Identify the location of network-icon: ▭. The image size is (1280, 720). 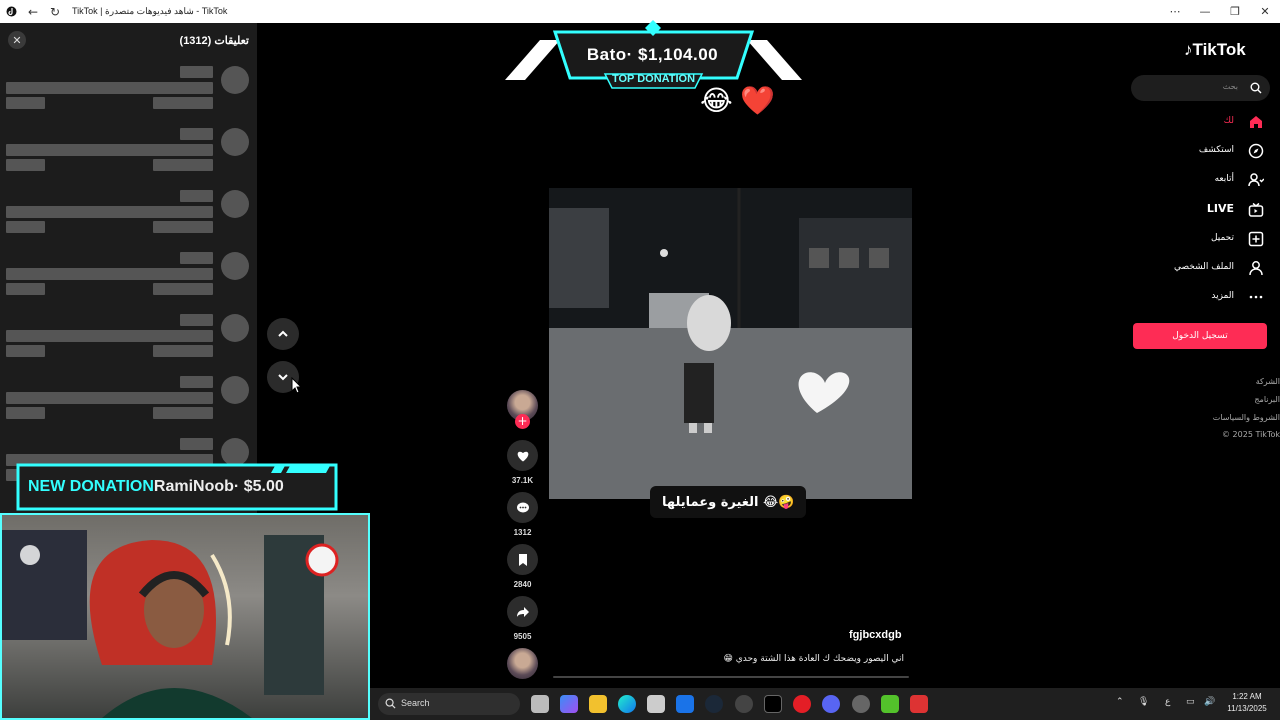
(1190, 702).